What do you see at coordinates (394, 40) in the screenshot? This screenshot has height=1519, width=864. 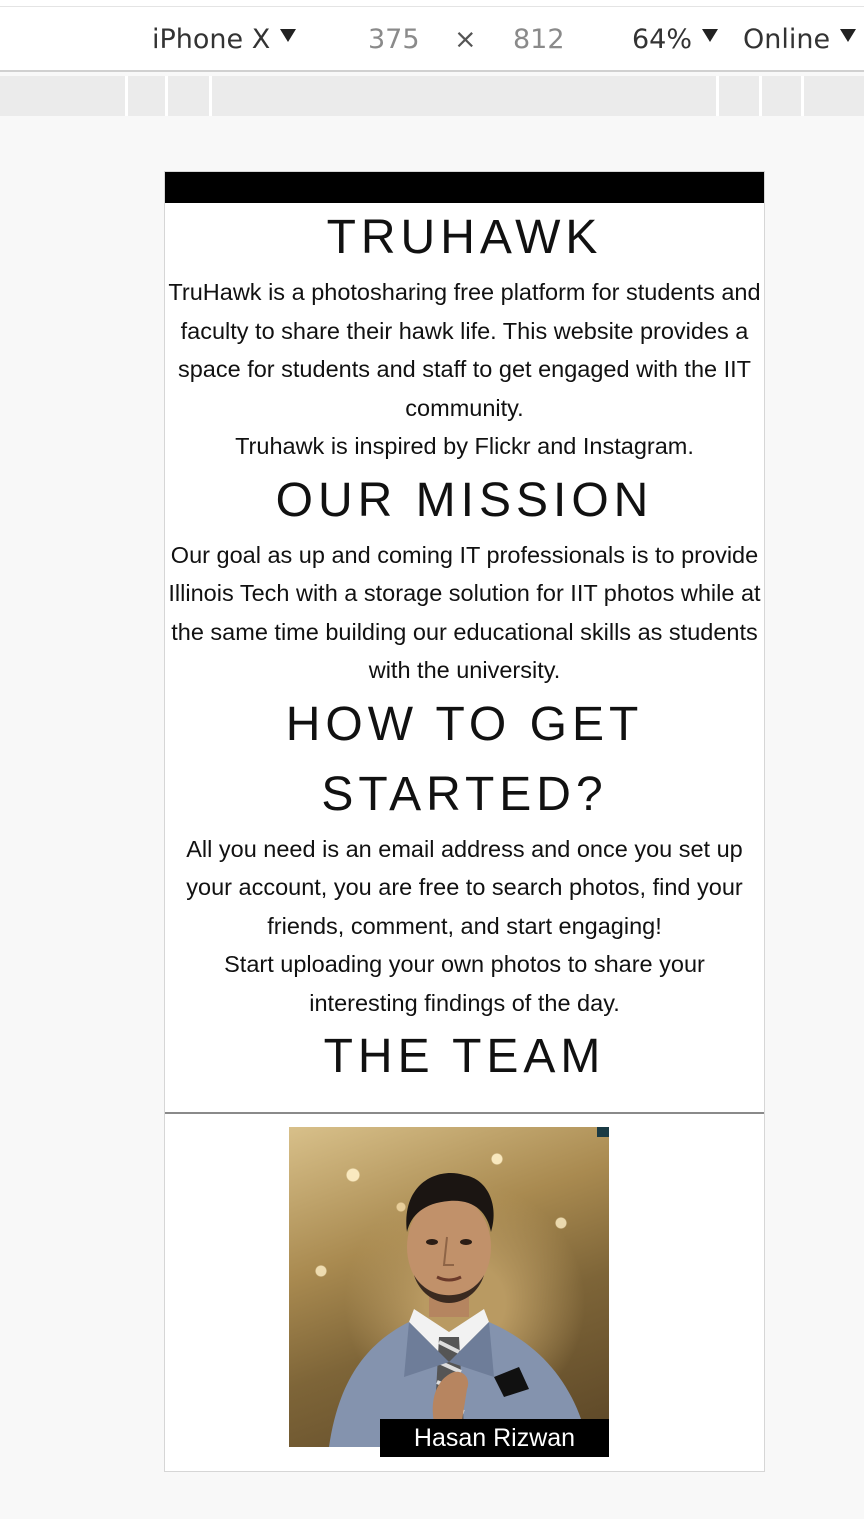 I see `width-input: 375` at bounding box center [394, 40].